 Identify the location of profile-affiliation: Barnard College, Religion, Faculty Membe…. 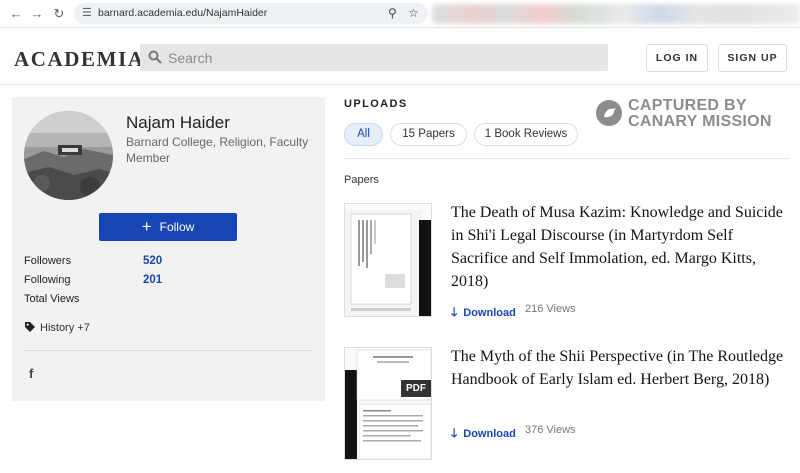
(221, 150).